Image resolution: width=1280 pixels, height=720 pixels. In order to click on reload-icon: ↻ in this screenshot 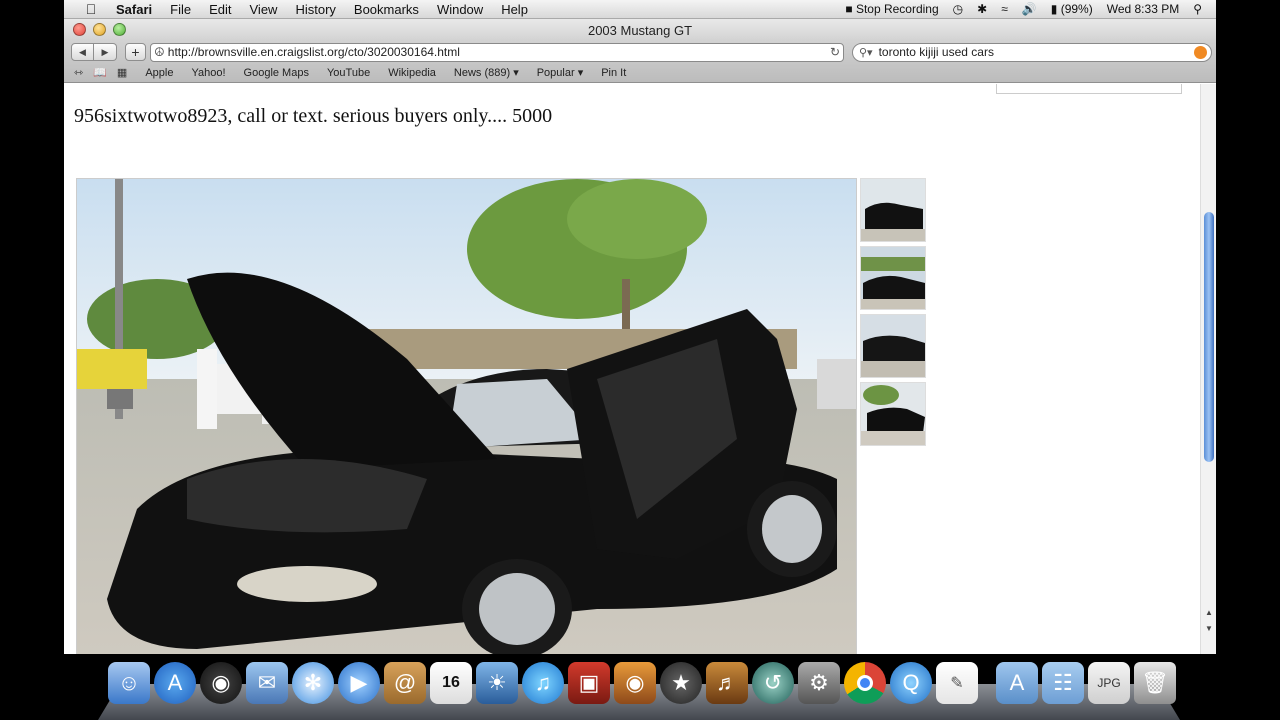, I will do `click(835, 52)`.